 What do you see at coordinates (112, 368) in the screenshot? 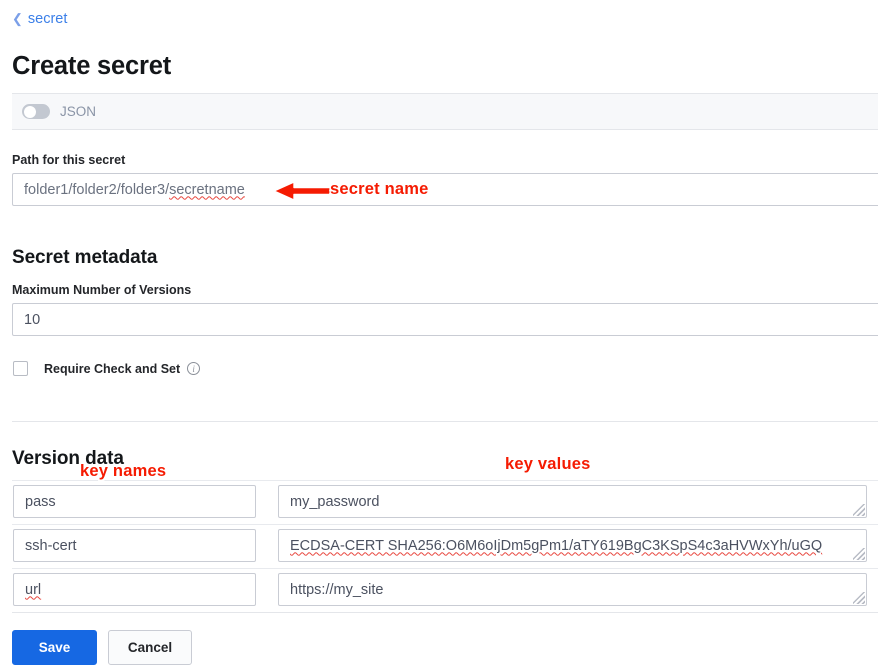
I see `require-check-and-set-label: Require Check and Set` at bounding box center [112, 368].